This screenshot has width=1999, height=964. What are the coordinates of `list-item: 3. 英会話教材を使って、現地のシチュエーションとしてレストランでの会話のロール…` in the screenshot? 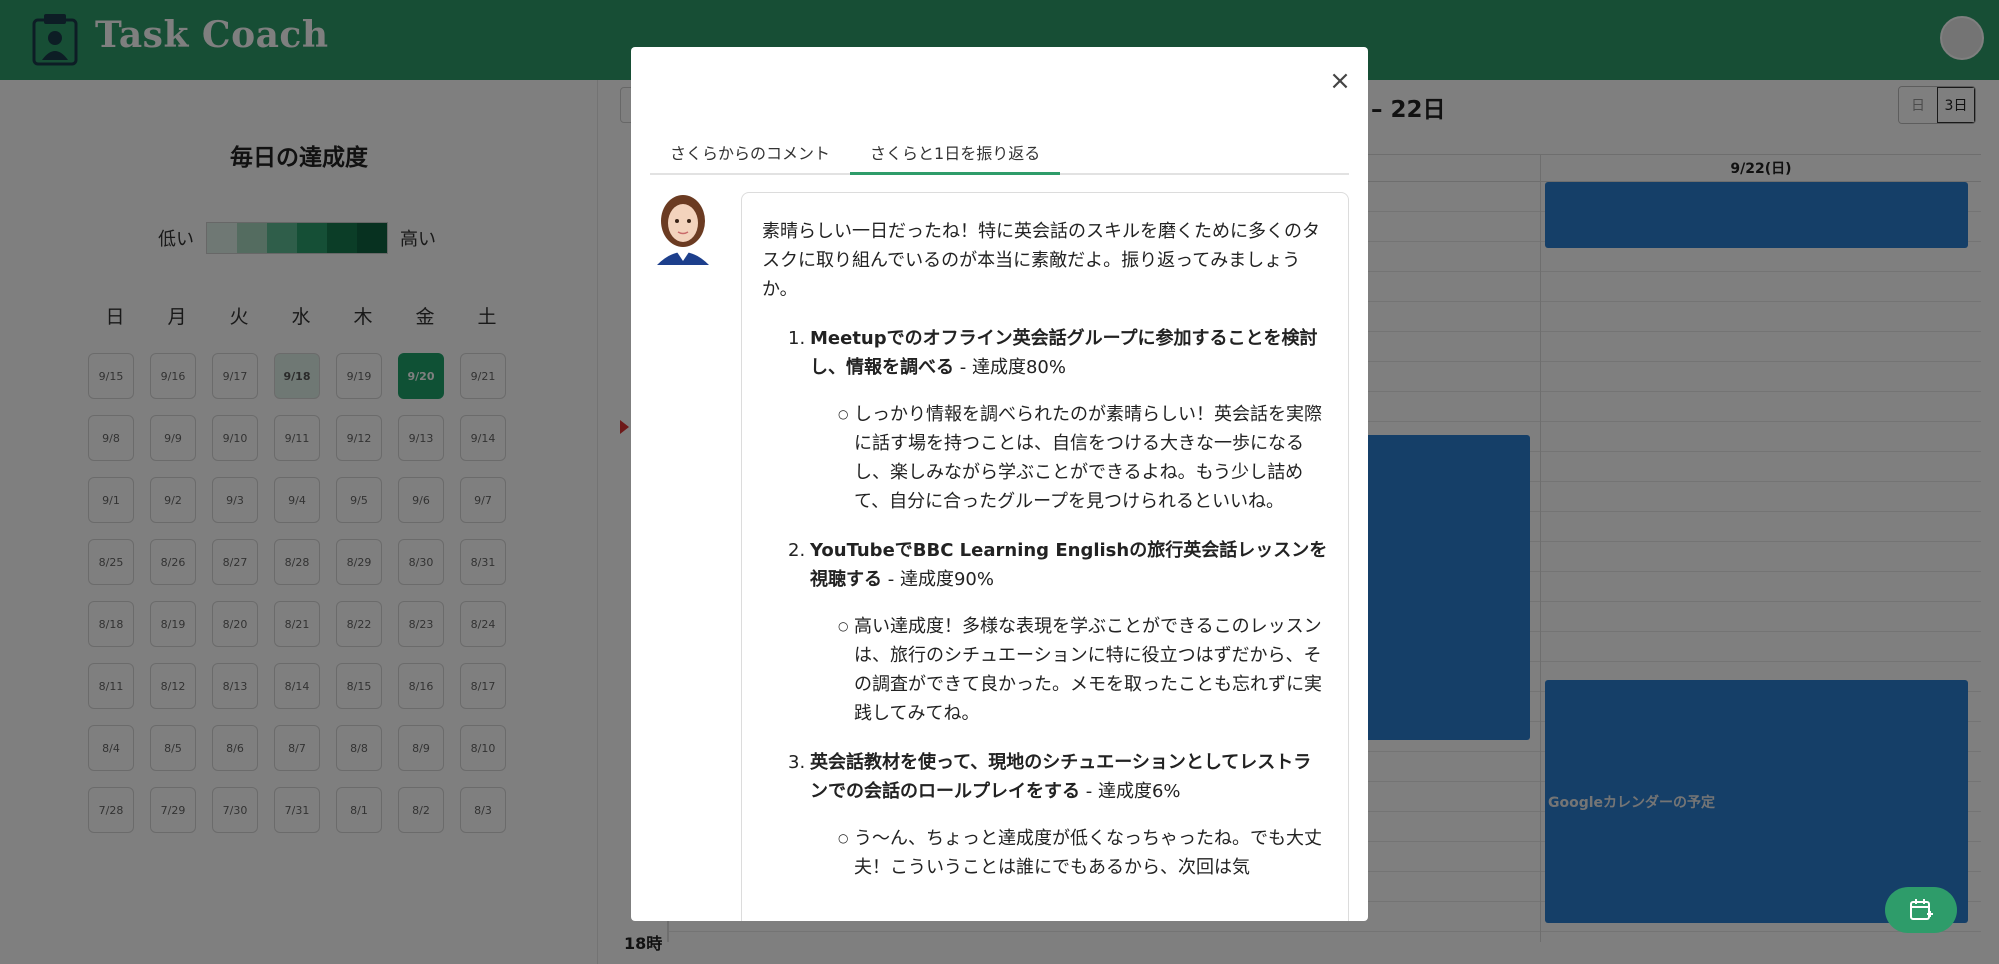 It's located at (1058, 777).